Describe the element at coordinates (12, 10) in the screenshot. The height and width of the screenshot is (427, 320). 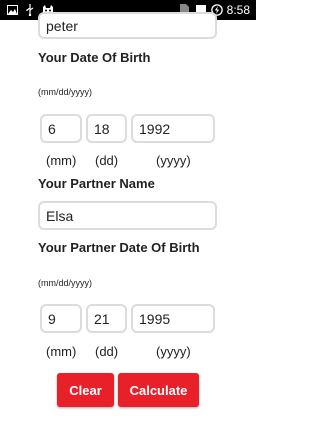
I see `image-icon` at that location.